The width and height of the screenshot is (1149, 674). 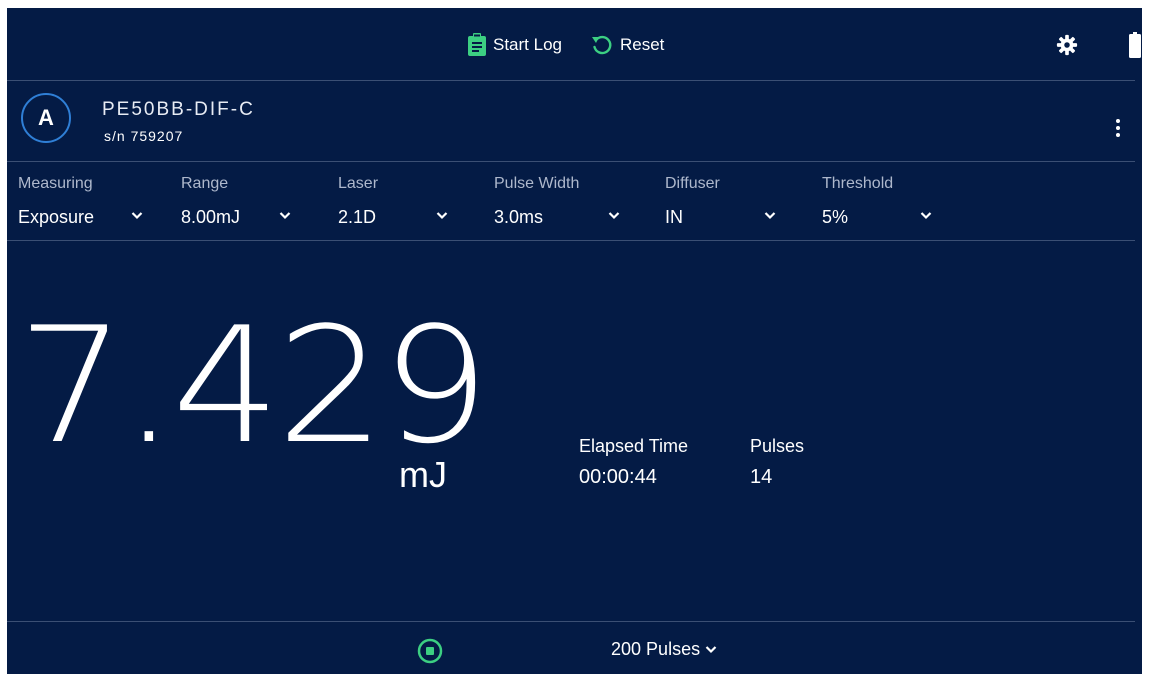 I want to click on range-label: Range, so click(x=205, y=183).